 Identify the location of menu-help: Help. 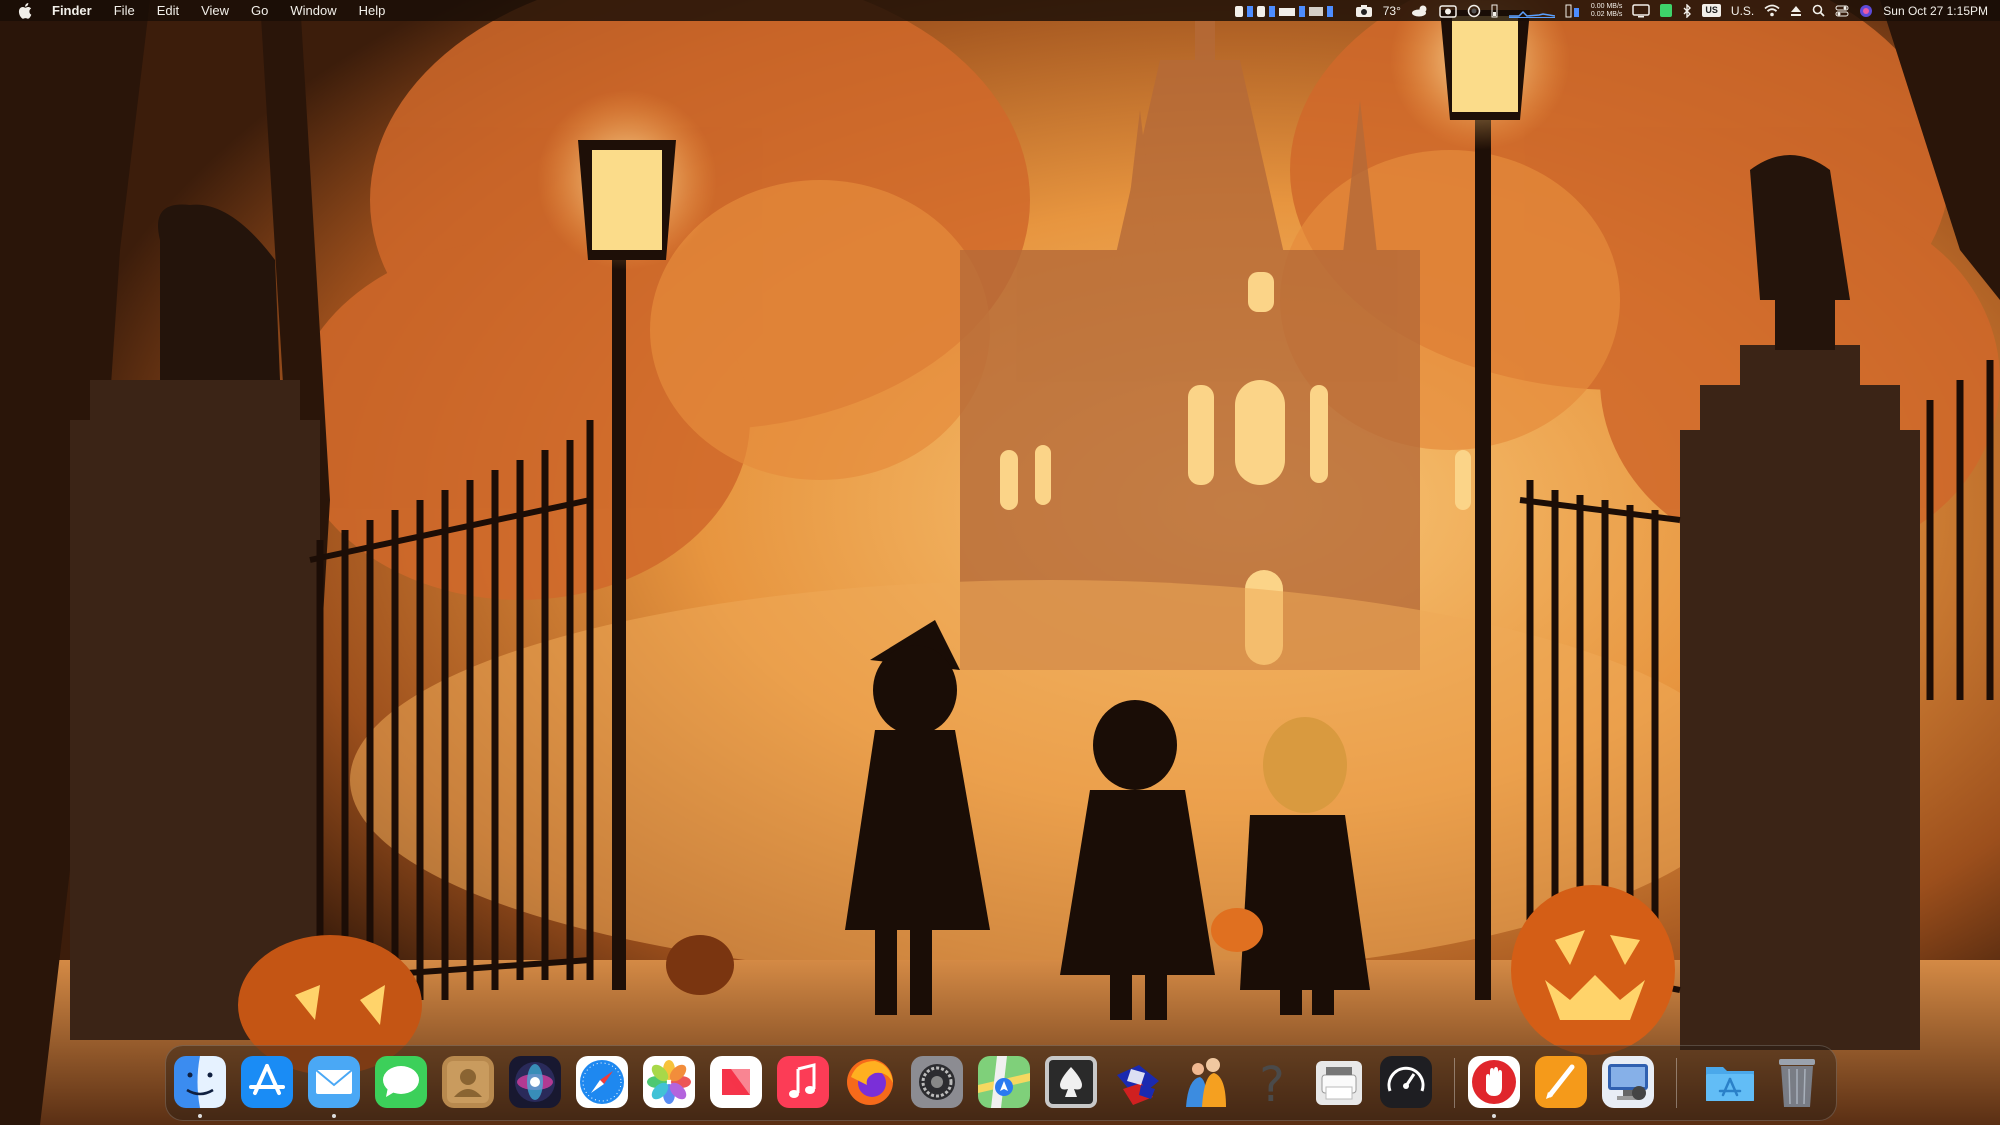
(372, 10).